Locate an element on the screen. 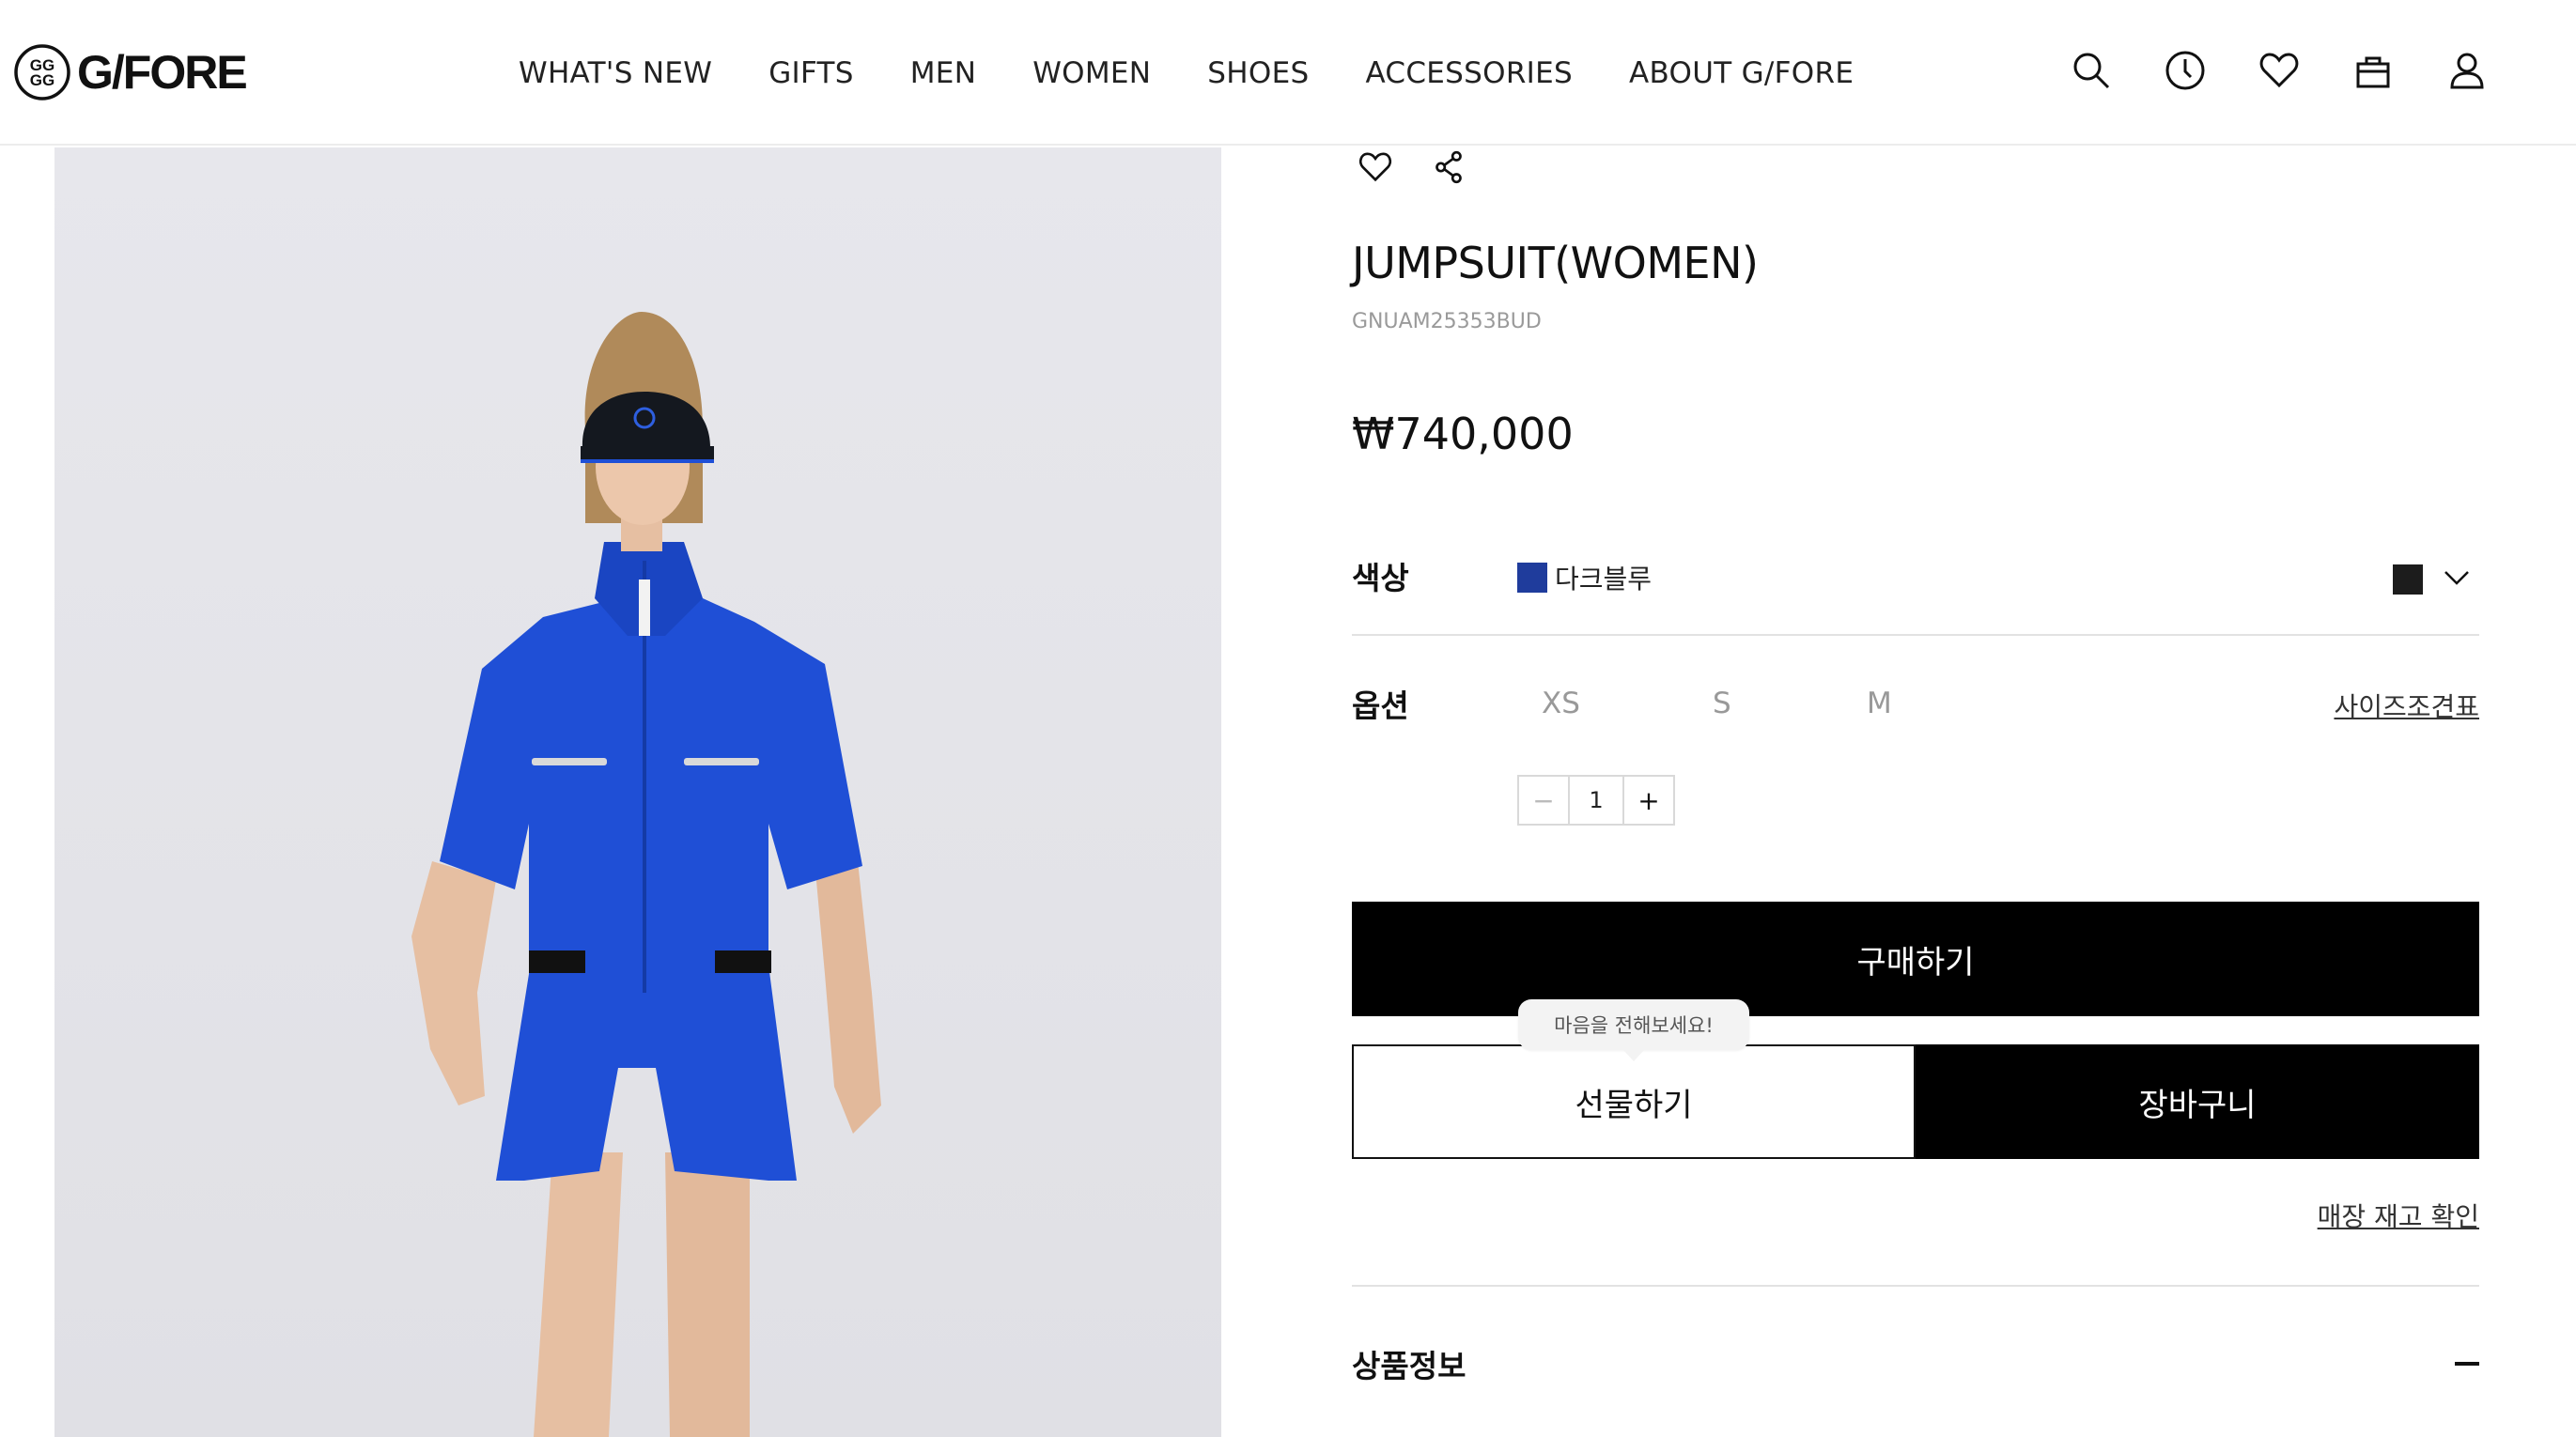 The height and width of the screenshot is (1437, 2576). nav-item-about: ABOUT G/FORE is located at coordinates (1741, 73).